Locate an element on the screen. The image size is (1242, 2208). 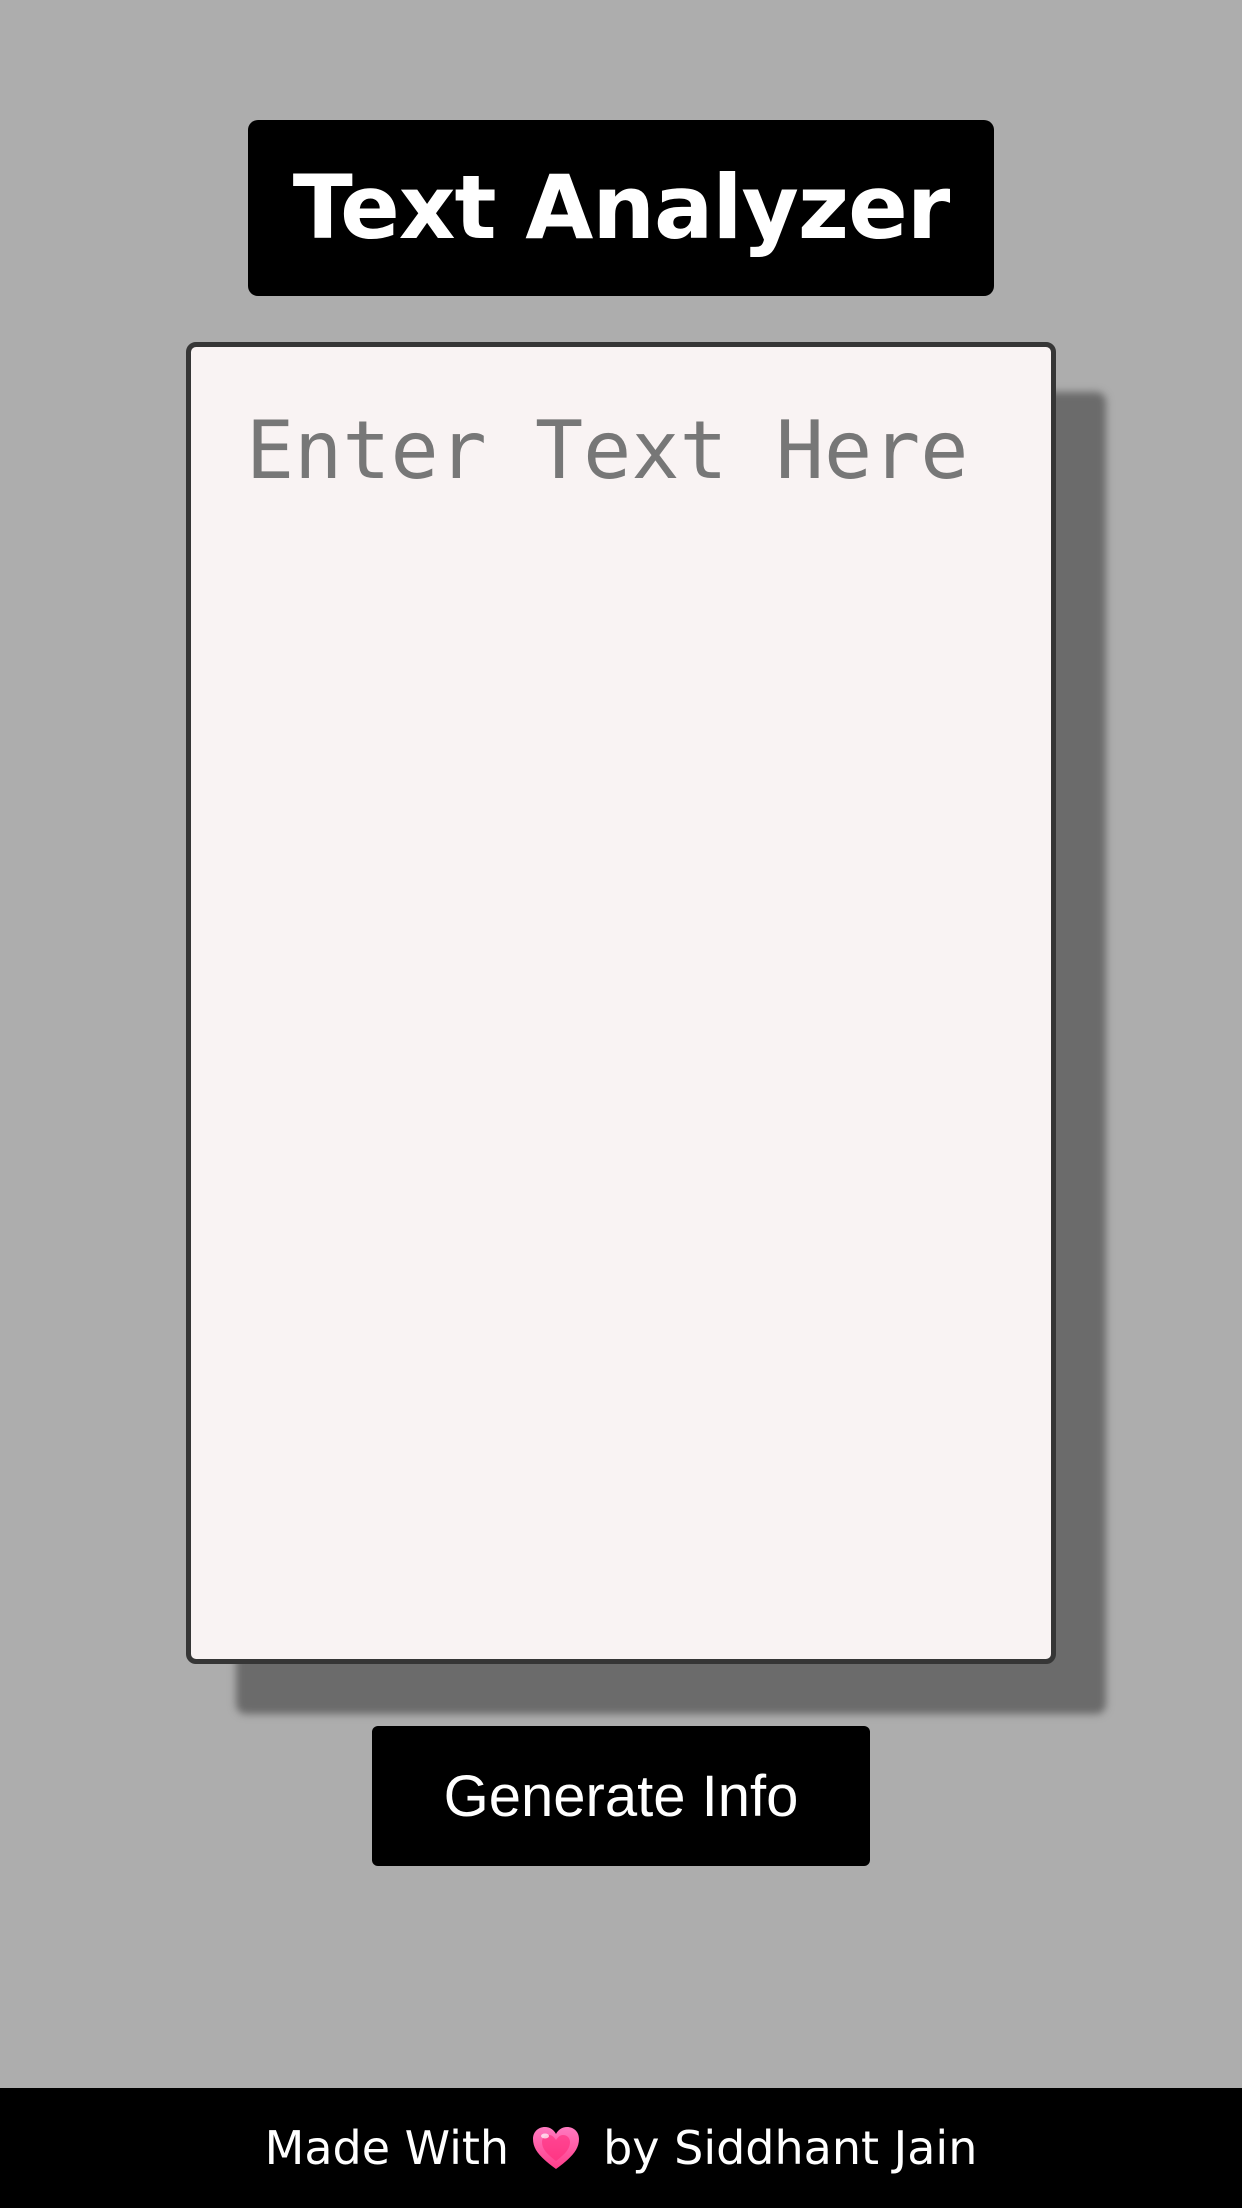
page-title: Text Analyzer is located at coordinates (621, 207).